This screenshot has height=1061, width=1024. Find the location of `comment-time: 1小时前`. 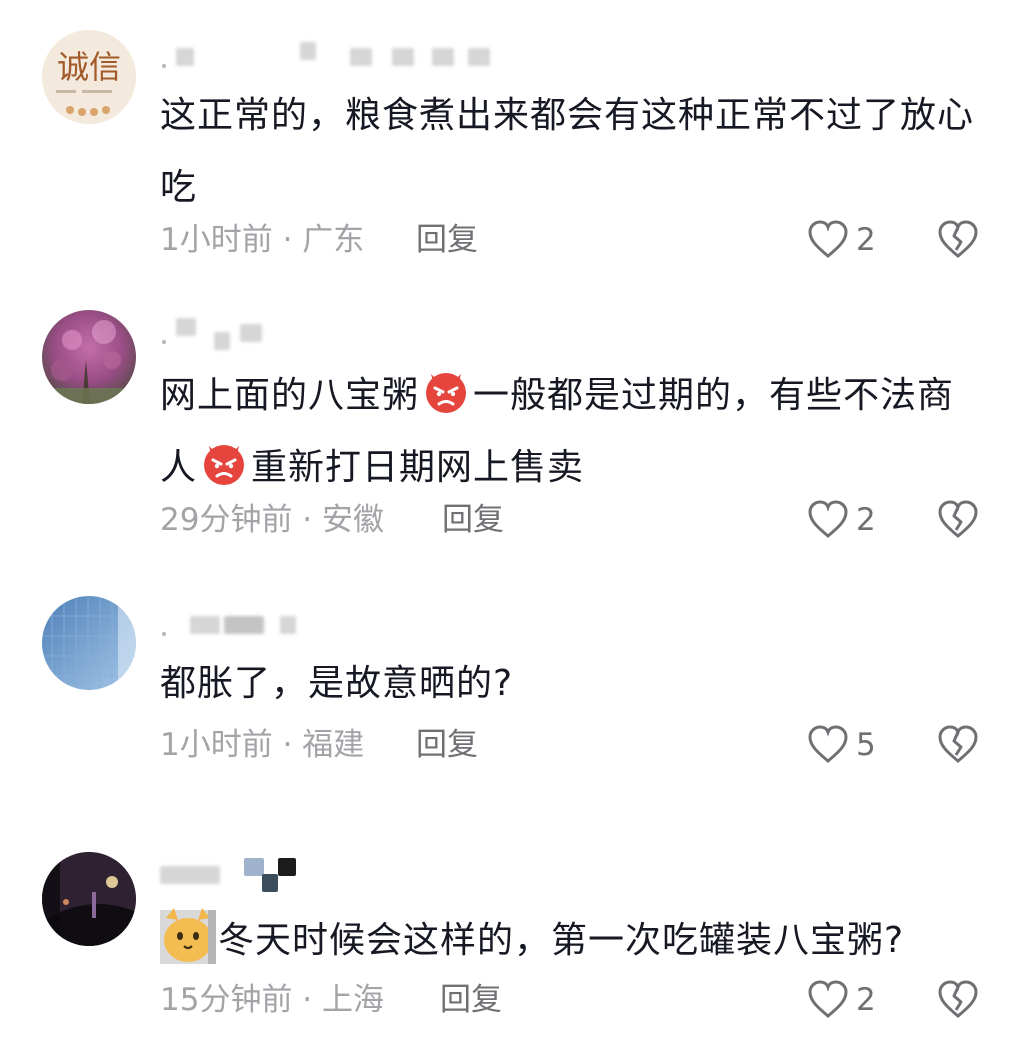

comment-time: 1小时前 is located at coordinates (216, 745).